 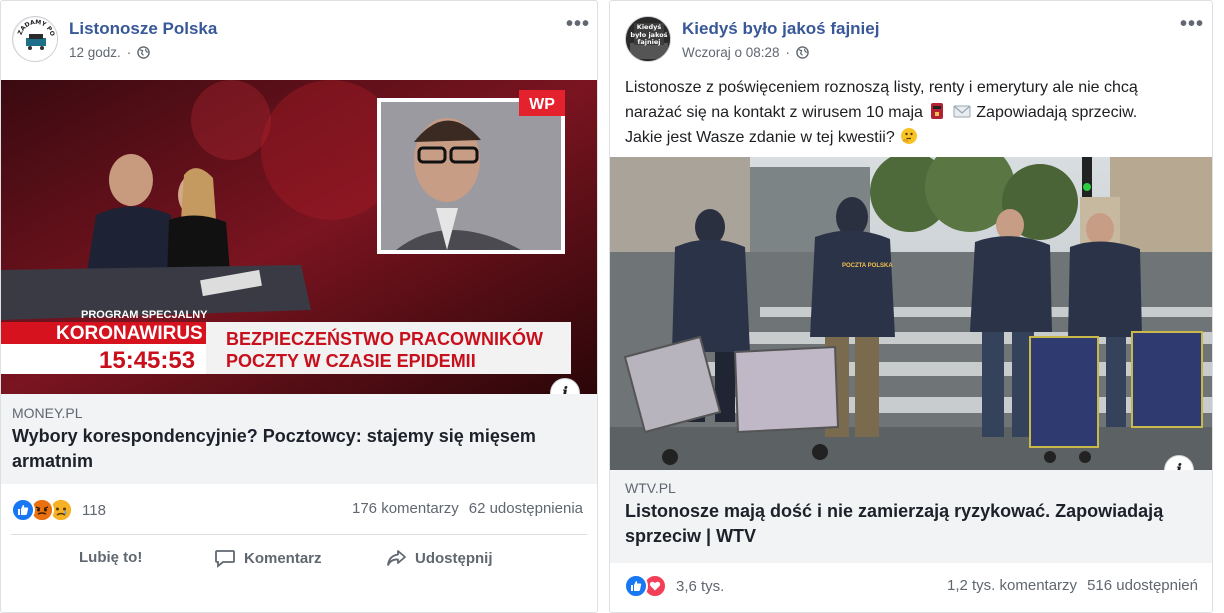 What do you see at coordinates (909, 136) in the screenshot?
I see `thinking-face-emoji-icon` at bounding box center [909, 136].